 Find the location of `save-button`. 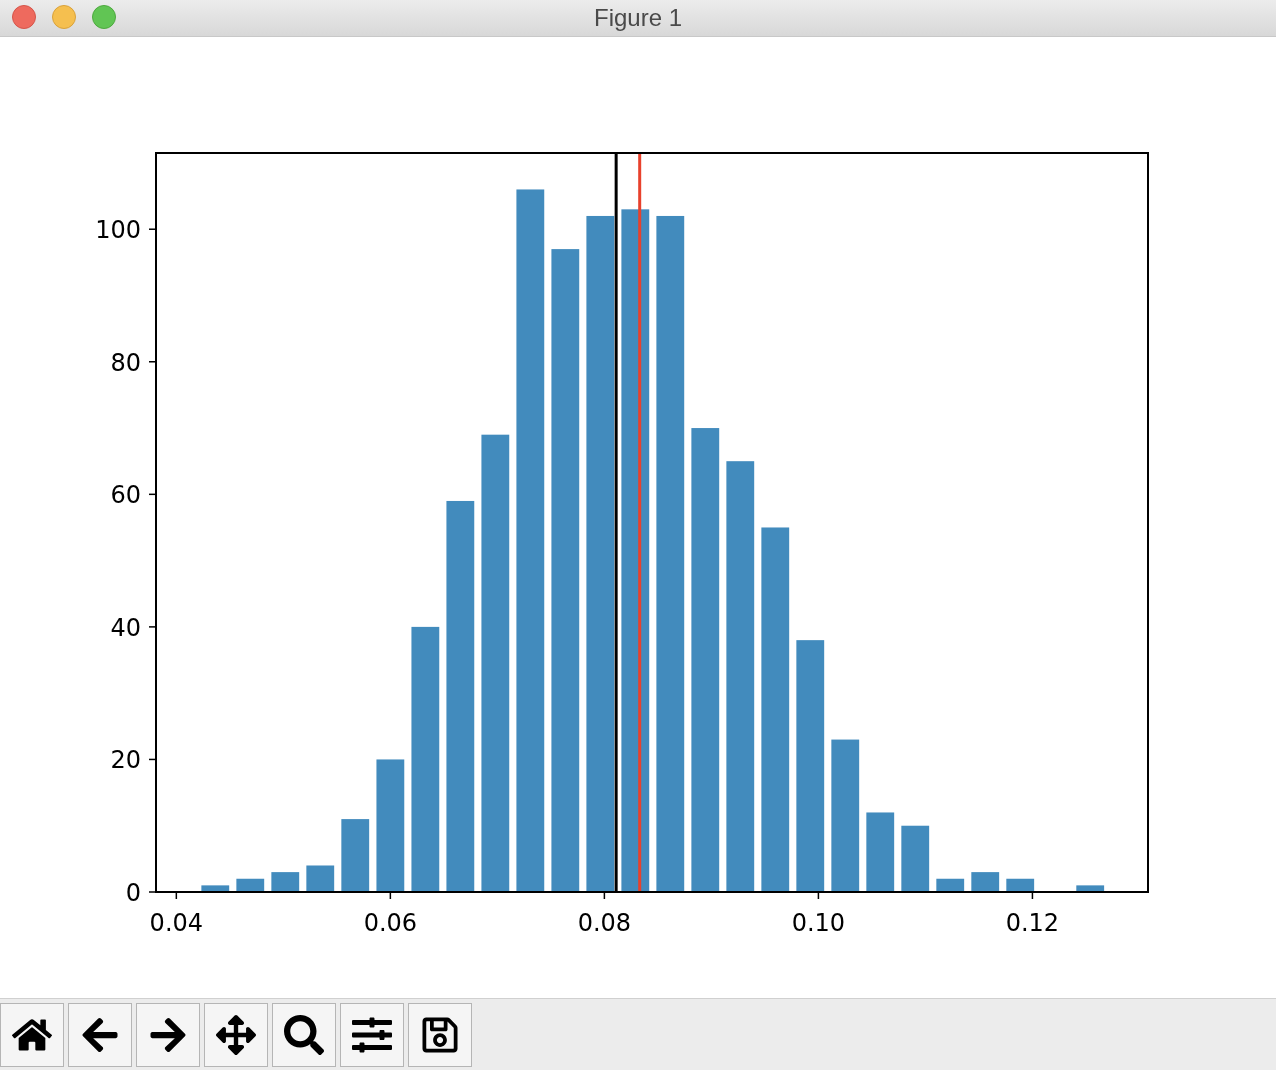

save-button is located at coordinates (440, 1035).